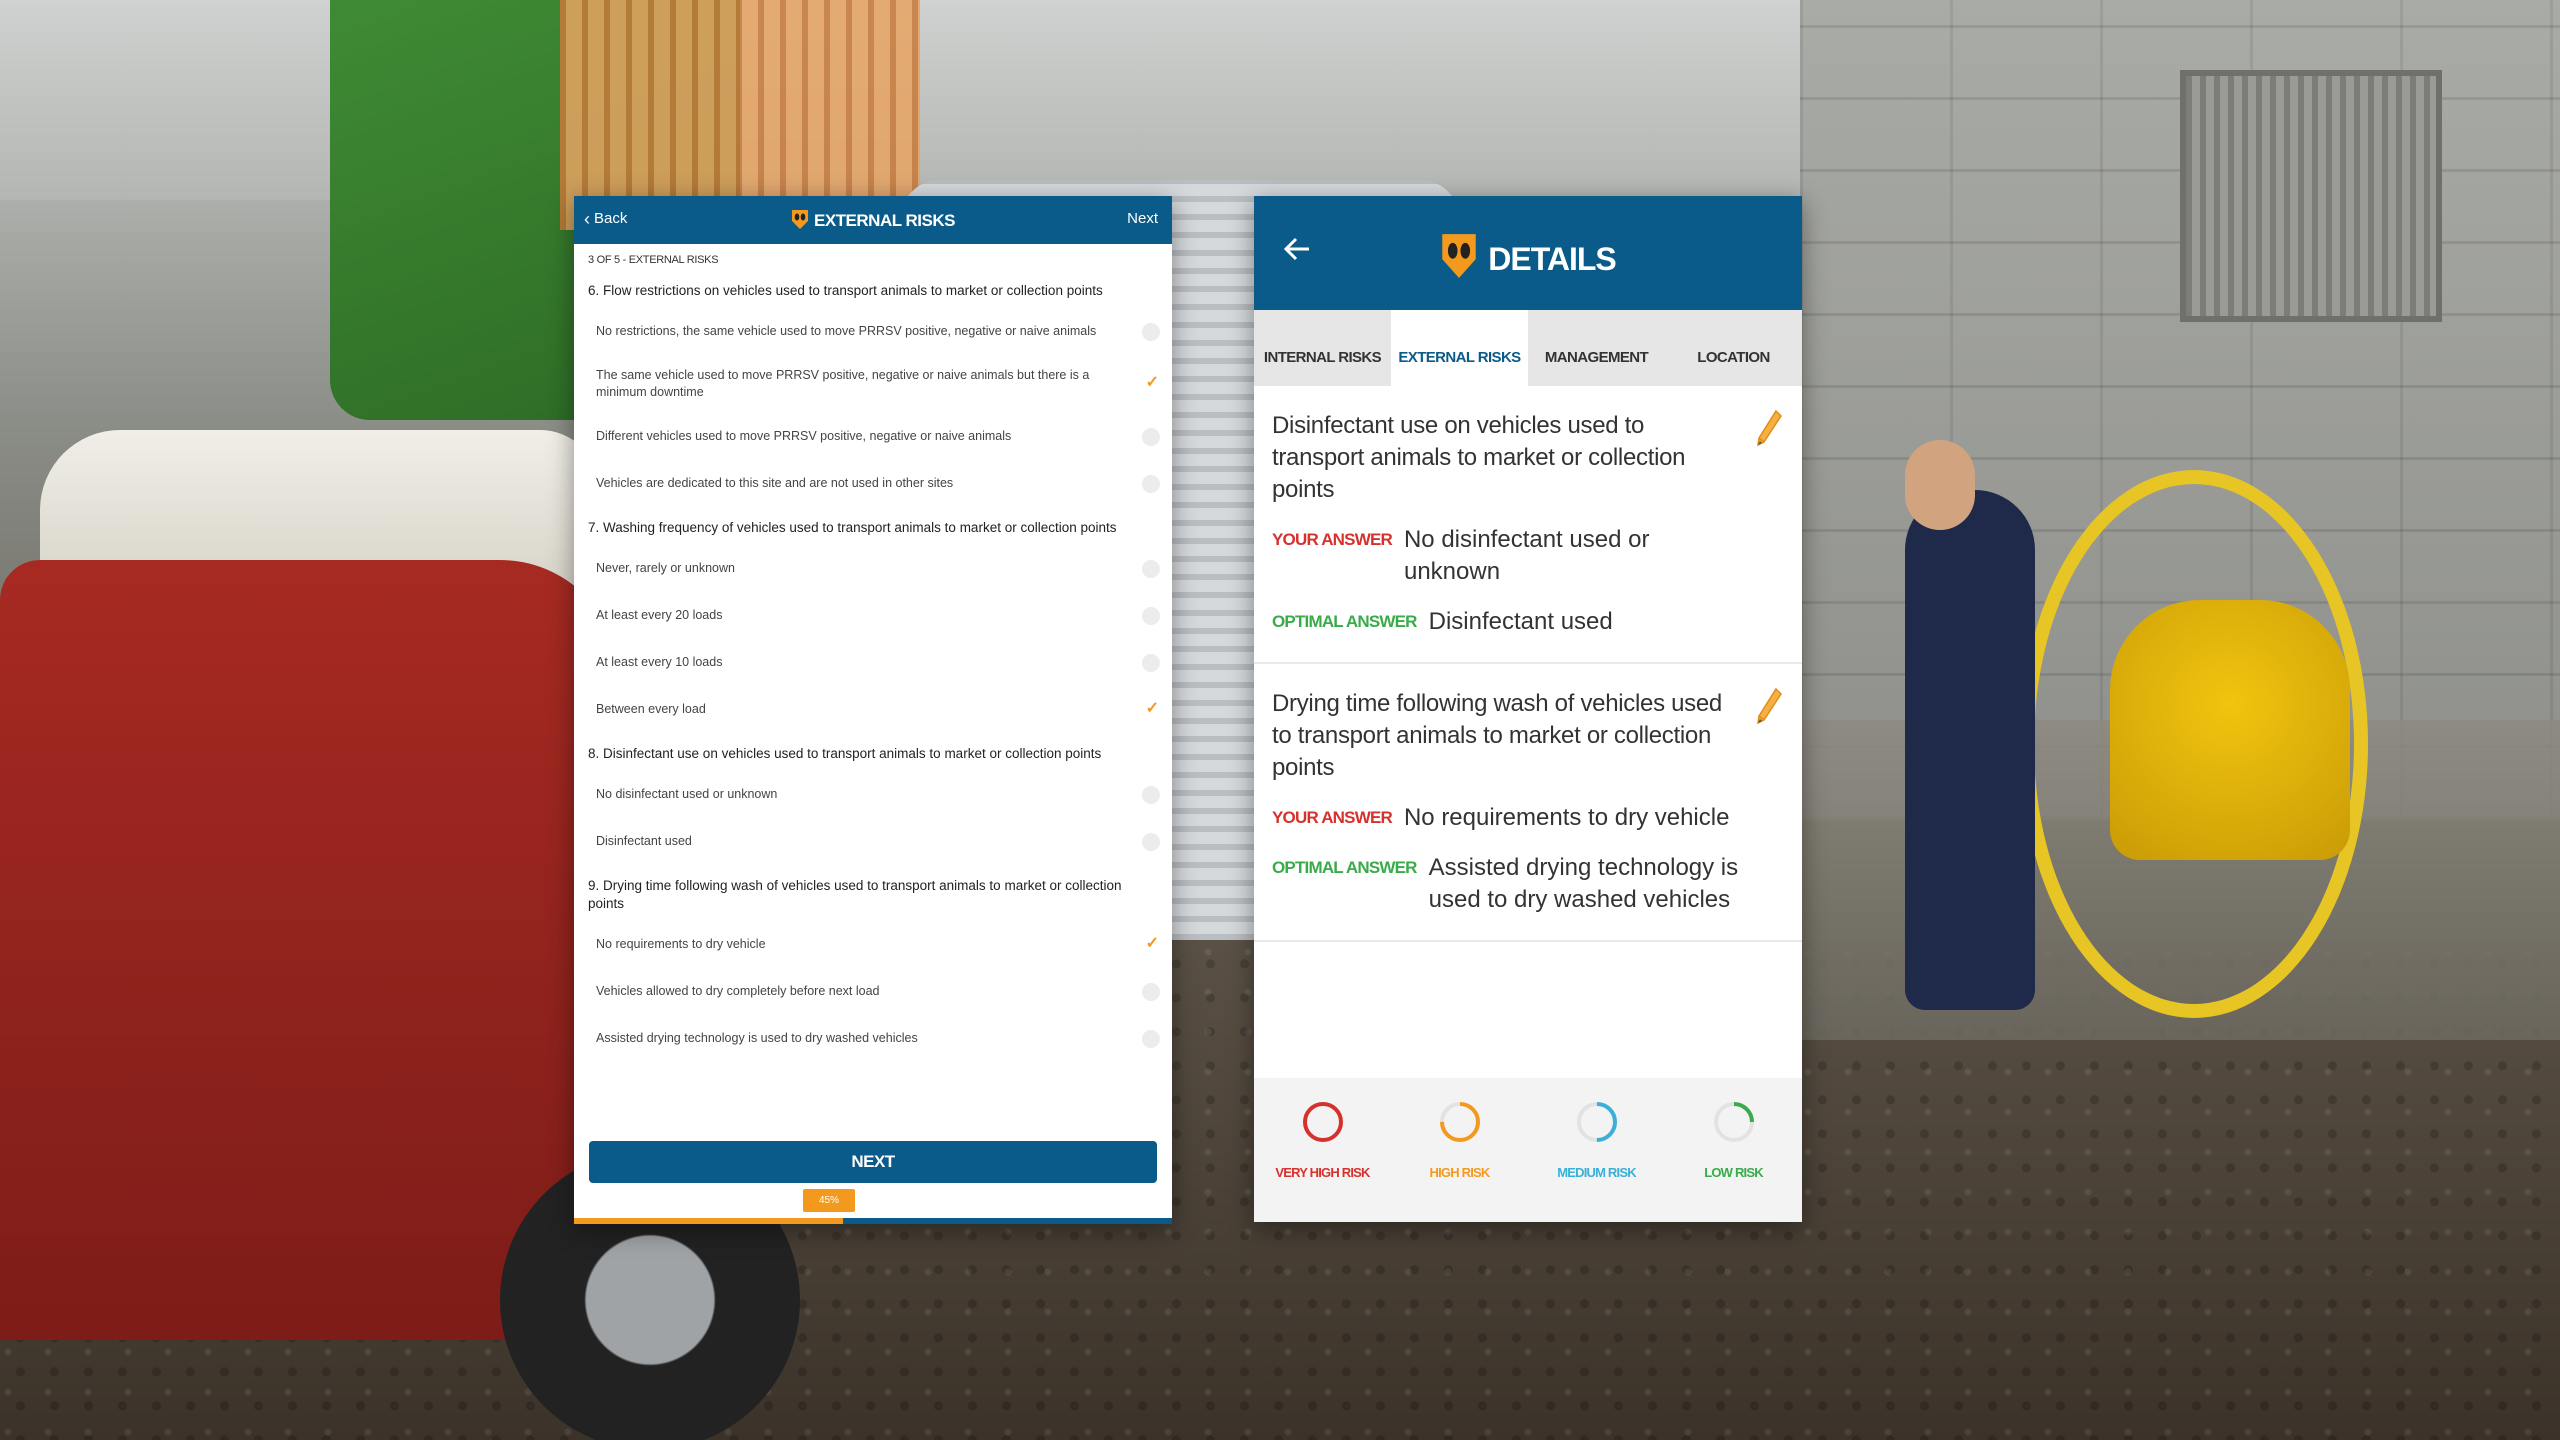  Describe the element at coordinates (1596, 348) in the screenshot. I see `tab-management: MANAGEMENT` at that location.